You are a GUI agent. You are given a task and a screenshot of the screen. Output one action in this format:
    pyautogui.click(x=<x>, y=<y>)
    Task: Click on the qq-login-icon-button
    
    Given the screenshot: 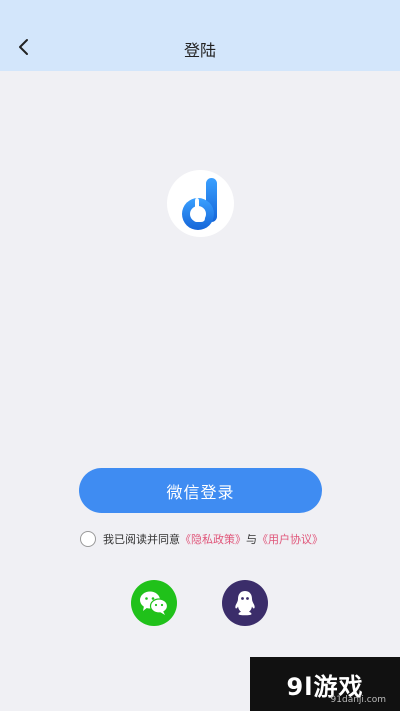 What is the action you would take?
    pyautogui.click(x=245, y=603)
    